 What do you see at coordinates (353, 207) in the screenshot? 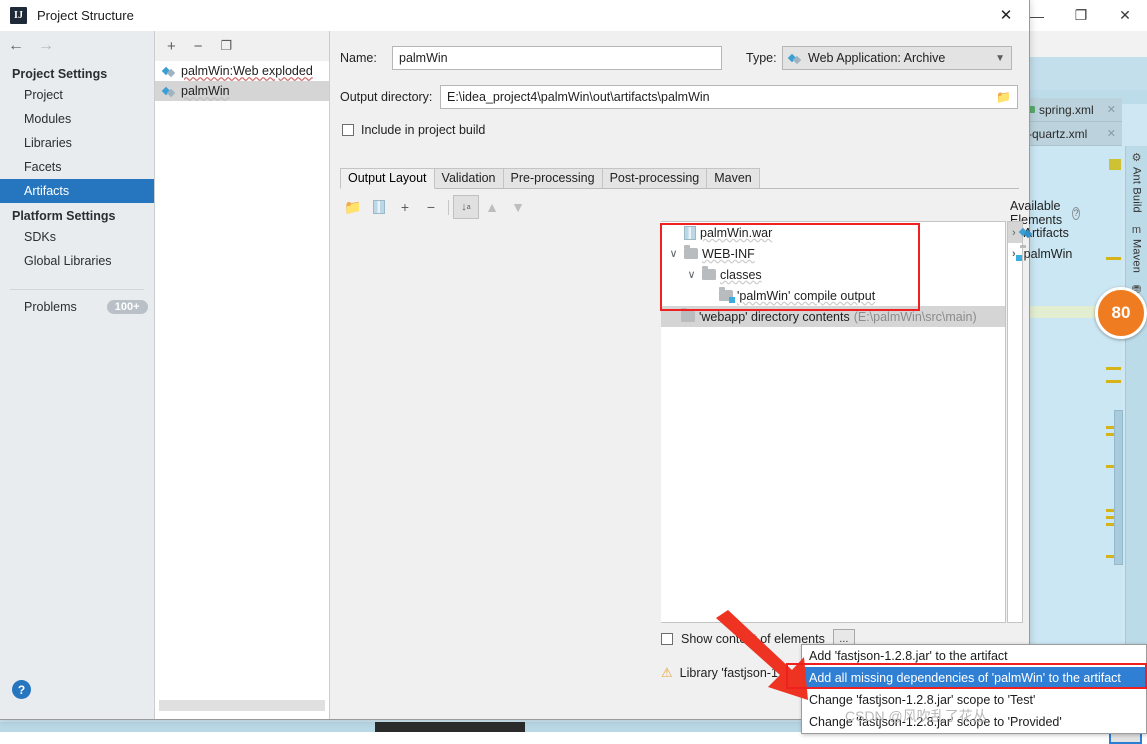
I see `add-directory-button: 📁` at bounding box center [353, 207].